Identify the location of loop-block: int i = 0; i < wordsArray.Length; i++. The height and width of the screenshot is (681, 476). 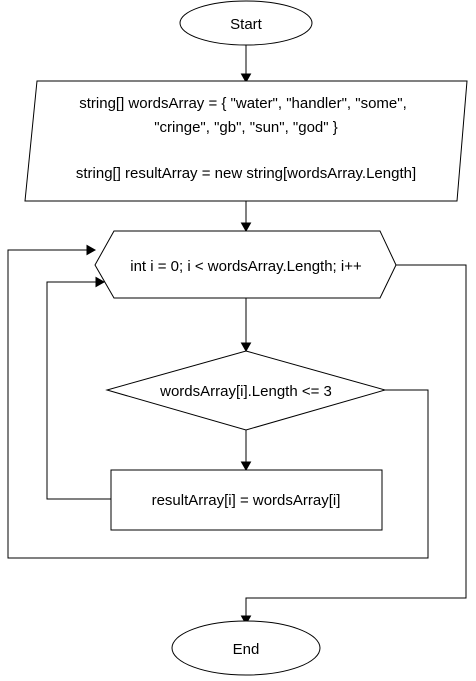
(245, 264).